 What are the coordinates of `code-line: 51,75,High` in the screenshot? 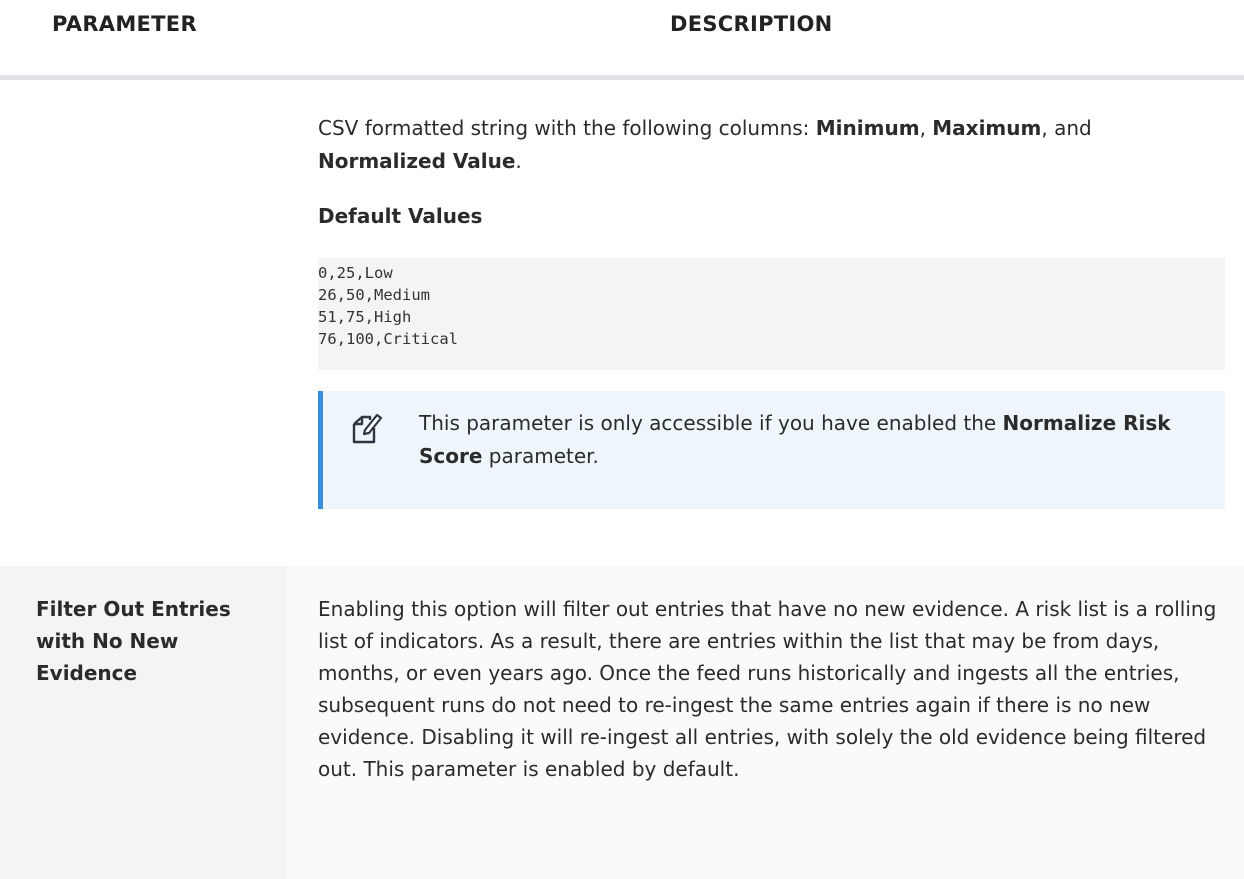 It's located at (365, 317).